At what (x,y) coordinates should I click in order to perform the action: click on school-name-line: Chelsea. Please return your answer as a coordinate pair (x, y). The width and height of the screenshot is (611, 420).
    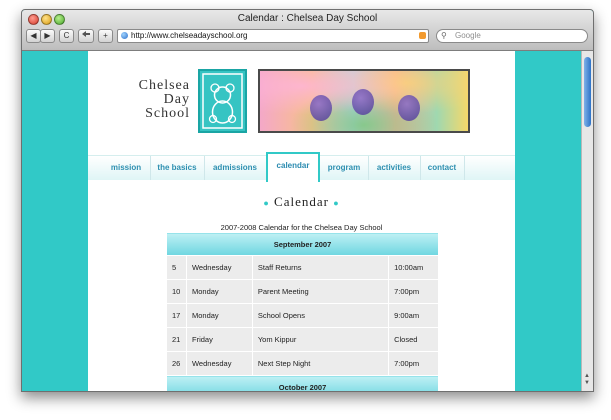
    Looking at the image, I should click on (164, 85).